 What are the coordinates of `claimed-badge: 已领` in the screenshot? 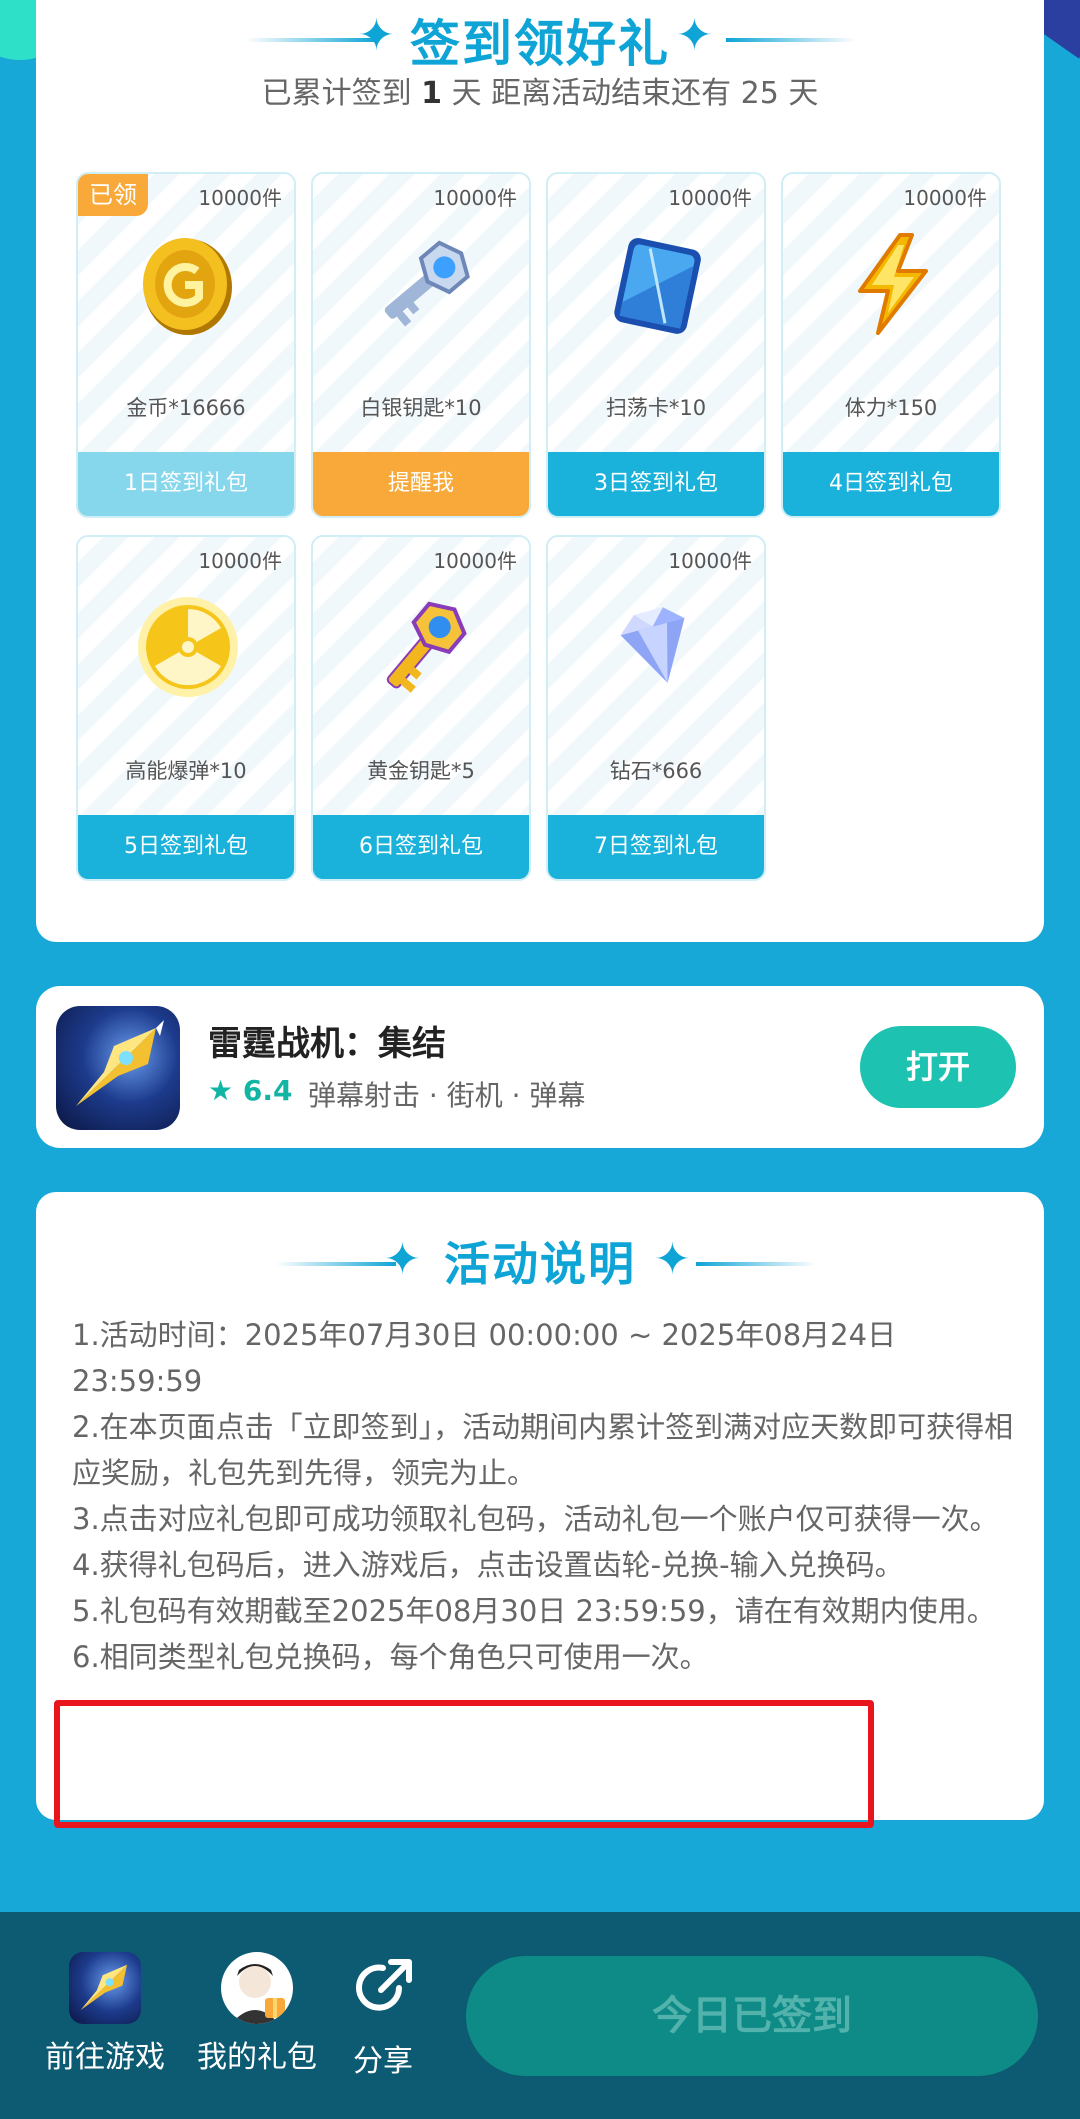 It's located at (113, 195).